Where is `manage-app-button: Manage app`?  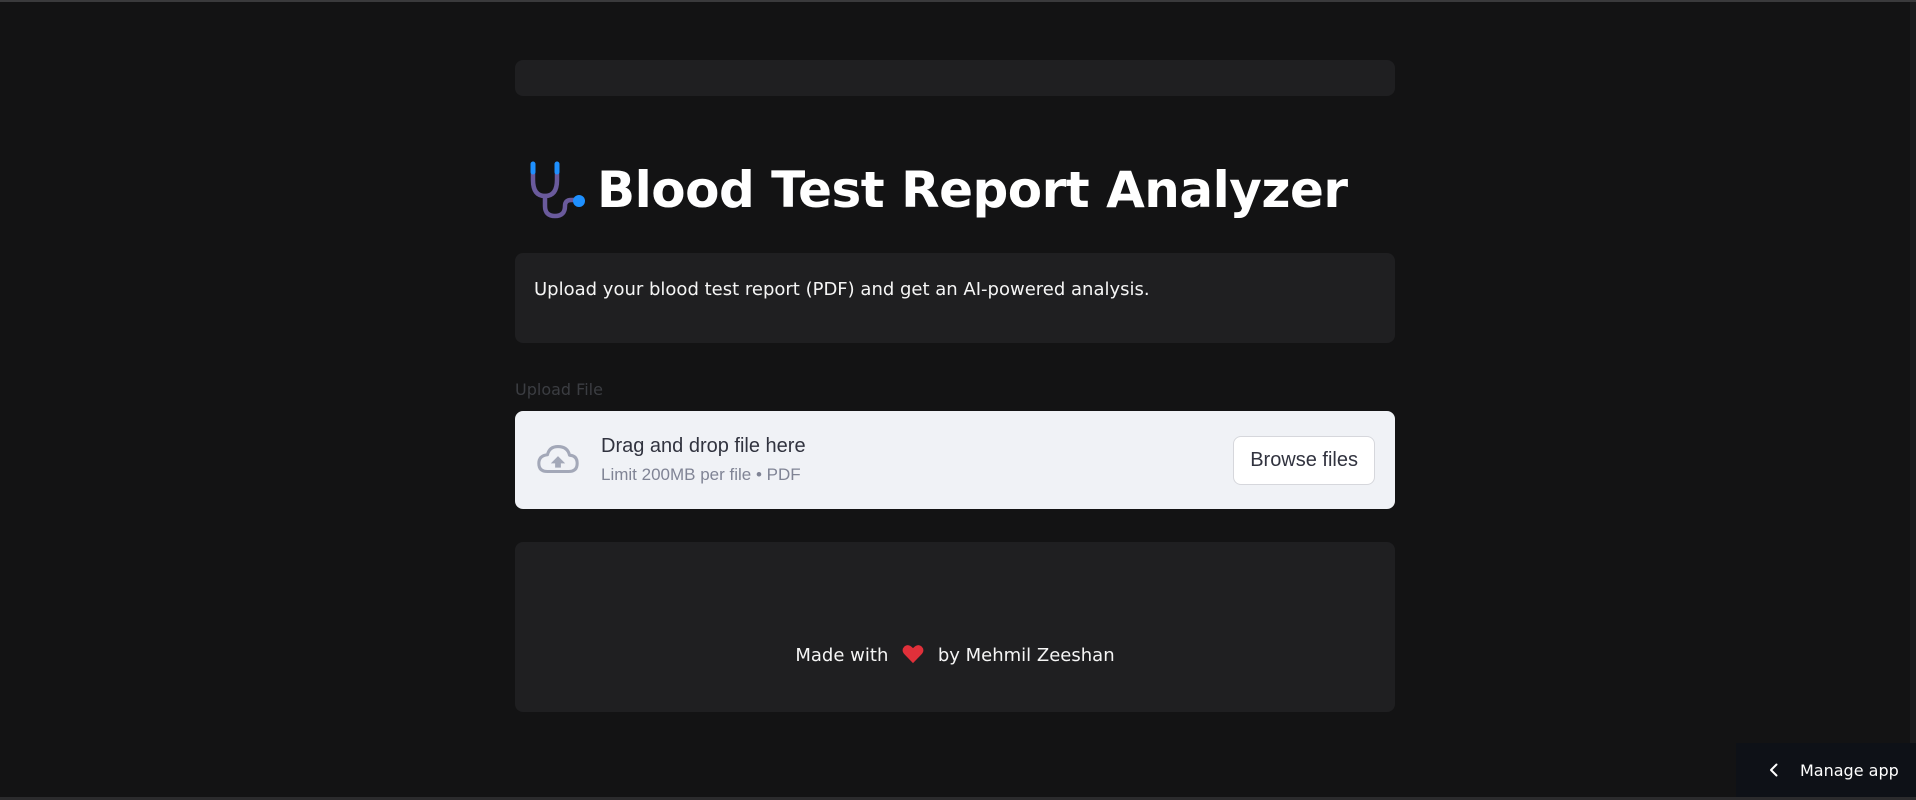
manage-app-button: Manage app is located at coordinates (1826, 770).